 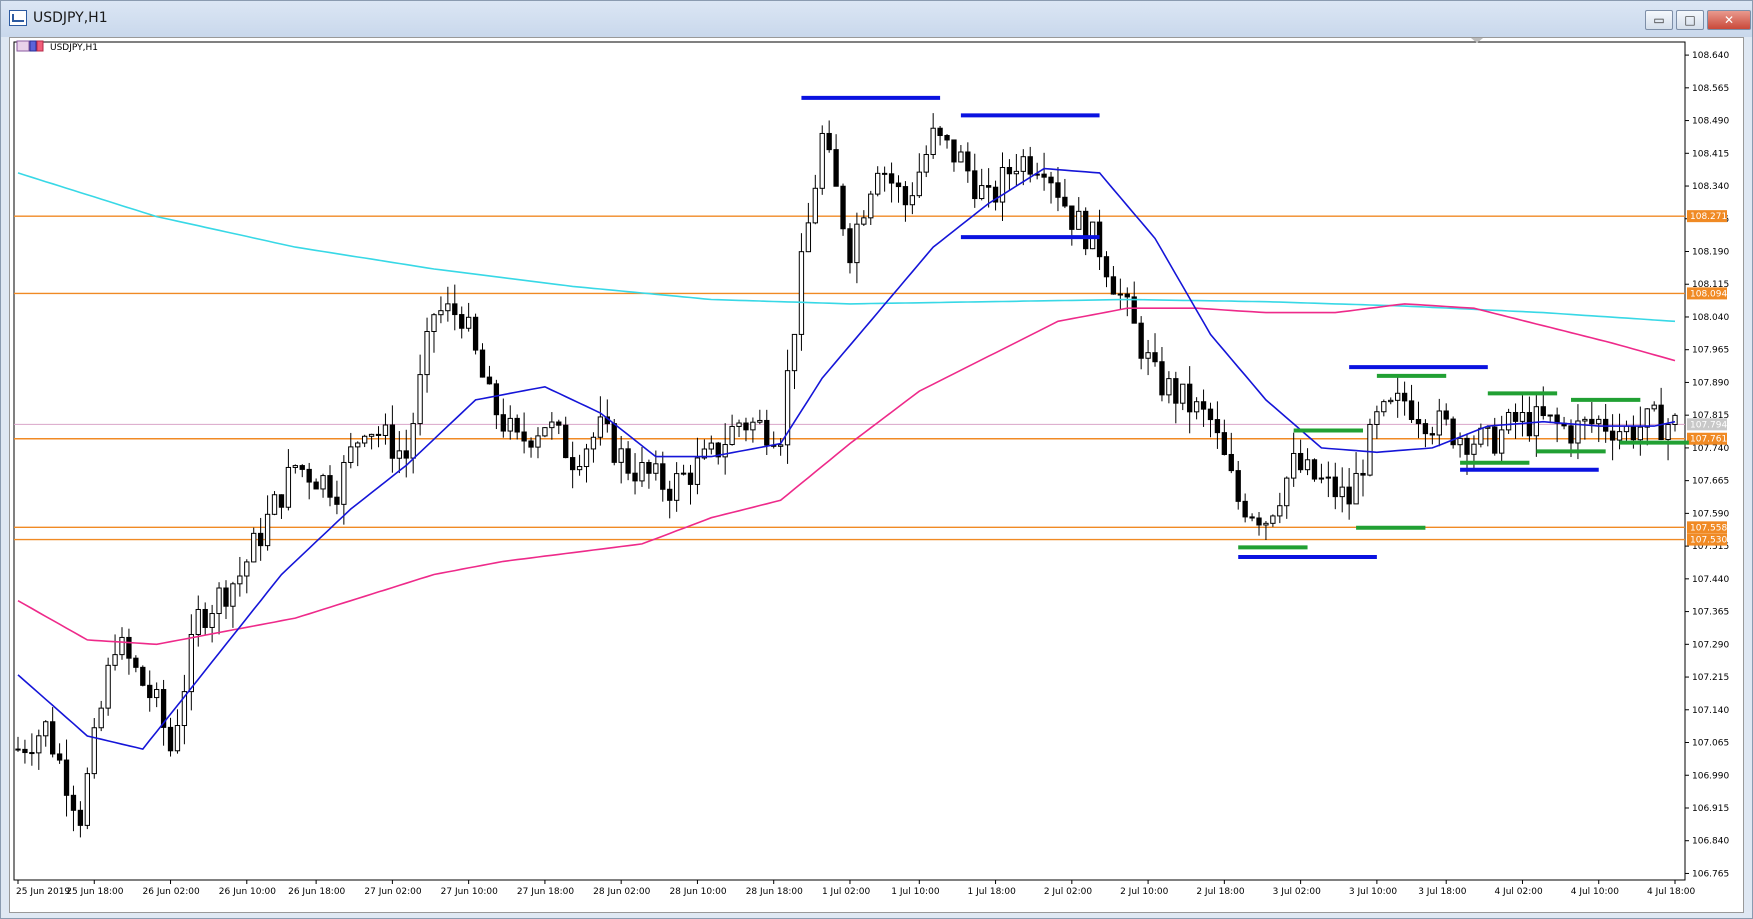 What do you see at coordinates (1710, 776) in the screenshot?
I see `y-tick-label: 106.990` at bounding box center [1710, 776].